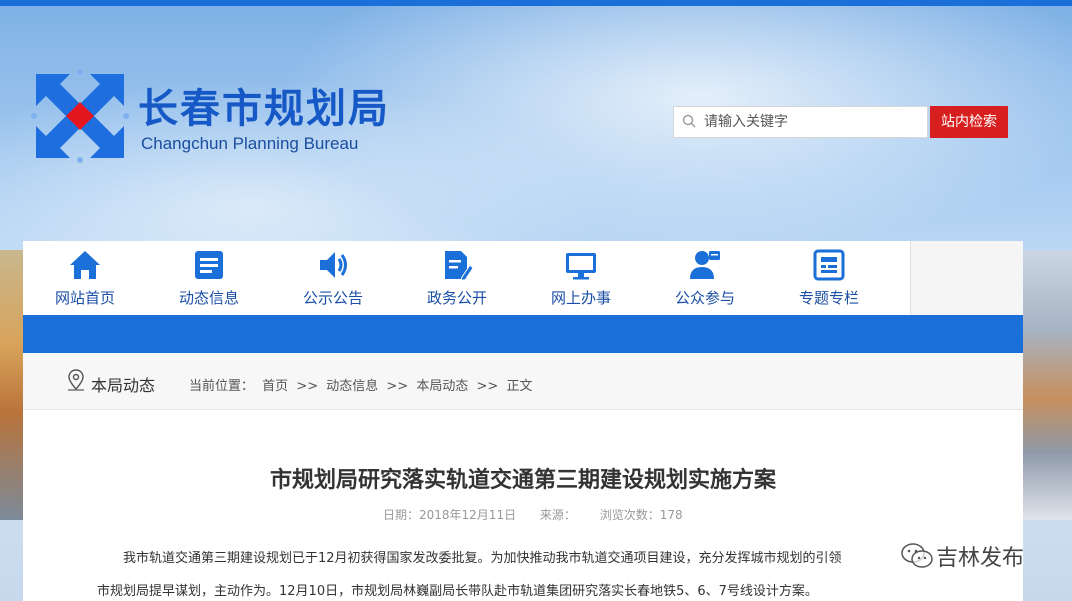  I want to click on home-icon, so click(85, 265).